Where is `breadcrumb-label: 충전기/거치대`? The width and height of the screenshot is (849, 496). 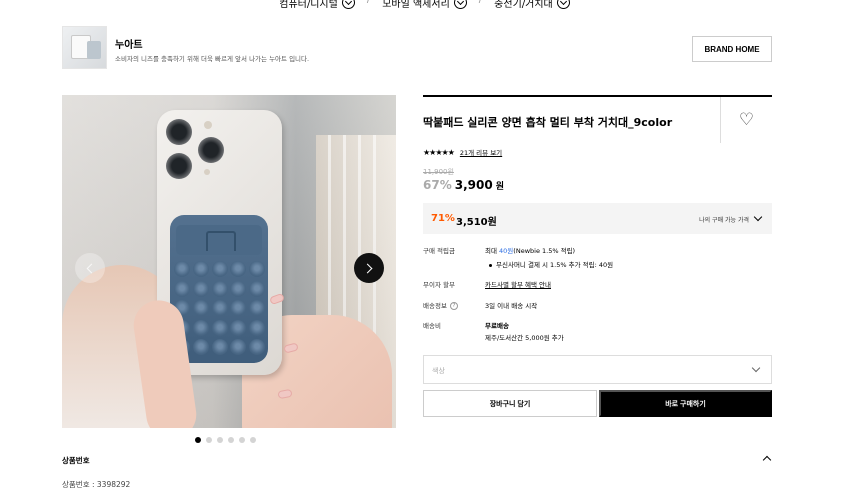
breadcrumb-label: 충전기/거치대 is located at coordinates (523, 5).